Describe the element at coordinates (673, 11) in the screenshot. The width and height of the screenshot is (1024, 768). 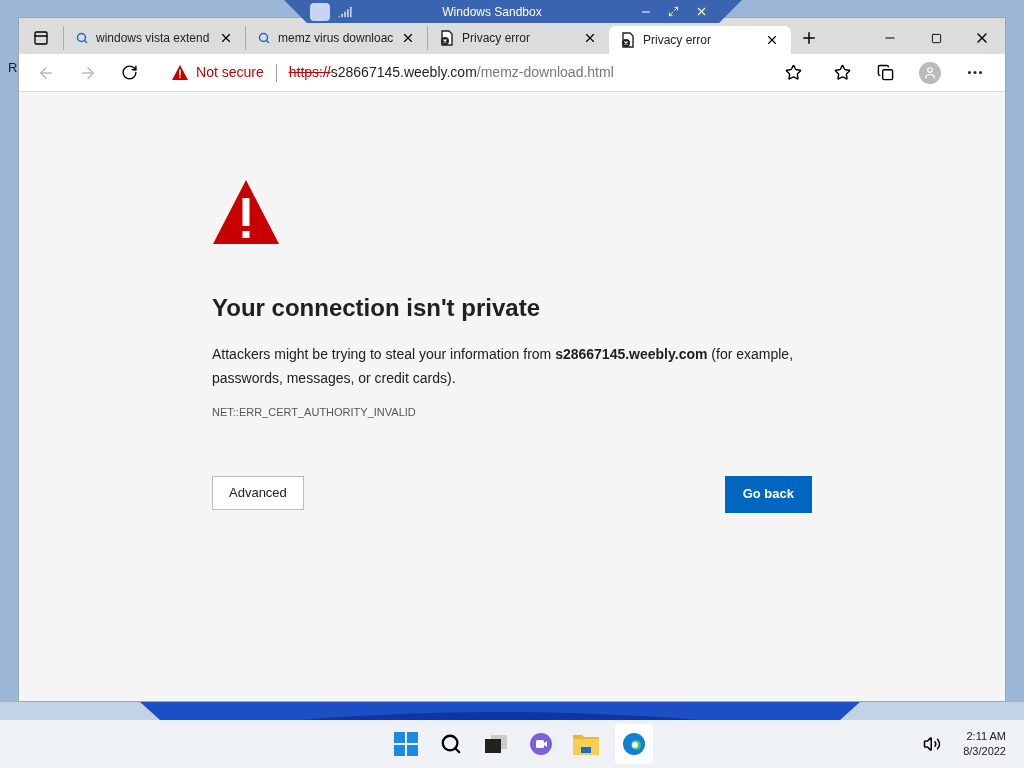
I see `restore-icon` at that location.